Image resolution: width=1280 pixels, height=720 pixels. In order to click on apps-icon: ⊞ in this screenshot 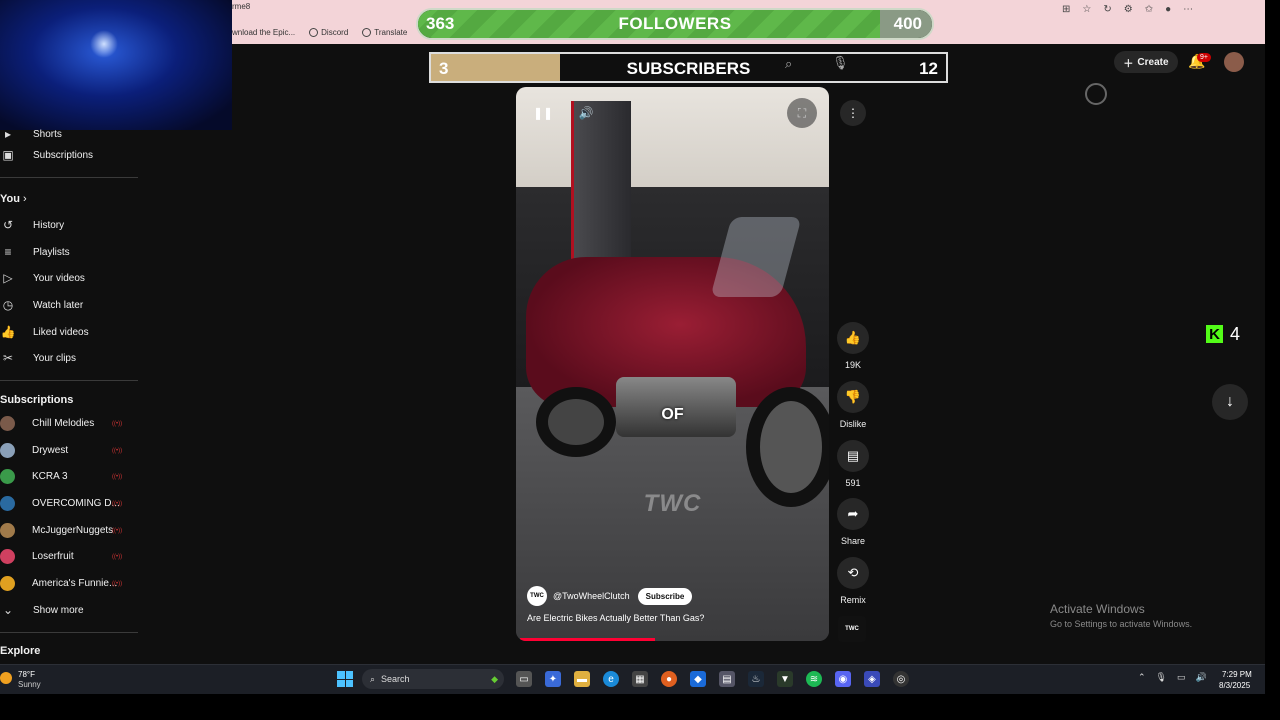, I will do `click(1066, 9)`.